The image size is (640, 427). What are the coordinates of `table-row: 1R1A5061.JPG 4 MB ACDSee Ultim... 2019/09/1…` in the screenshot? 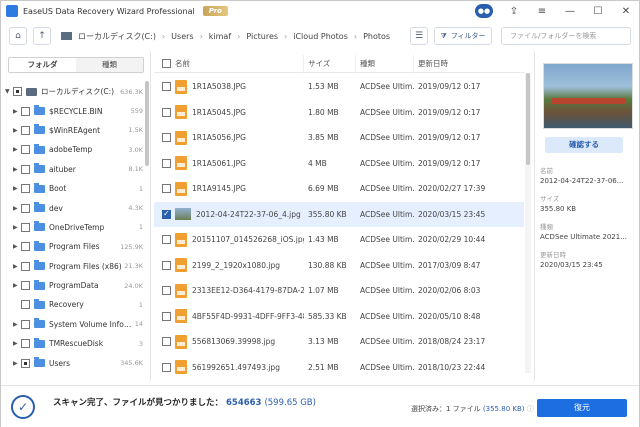 It's located at (339, 164).